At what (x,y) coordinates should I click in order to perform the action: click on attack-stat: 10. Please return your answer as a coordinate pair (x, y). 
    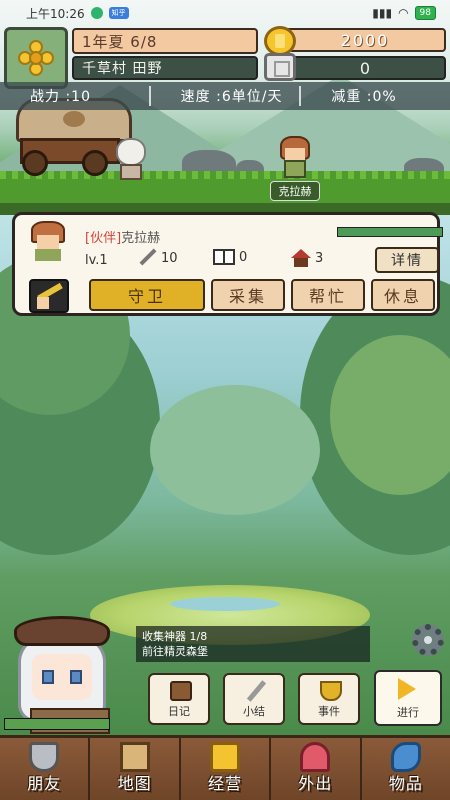
    Looking at the image, I should click on (158, 258).